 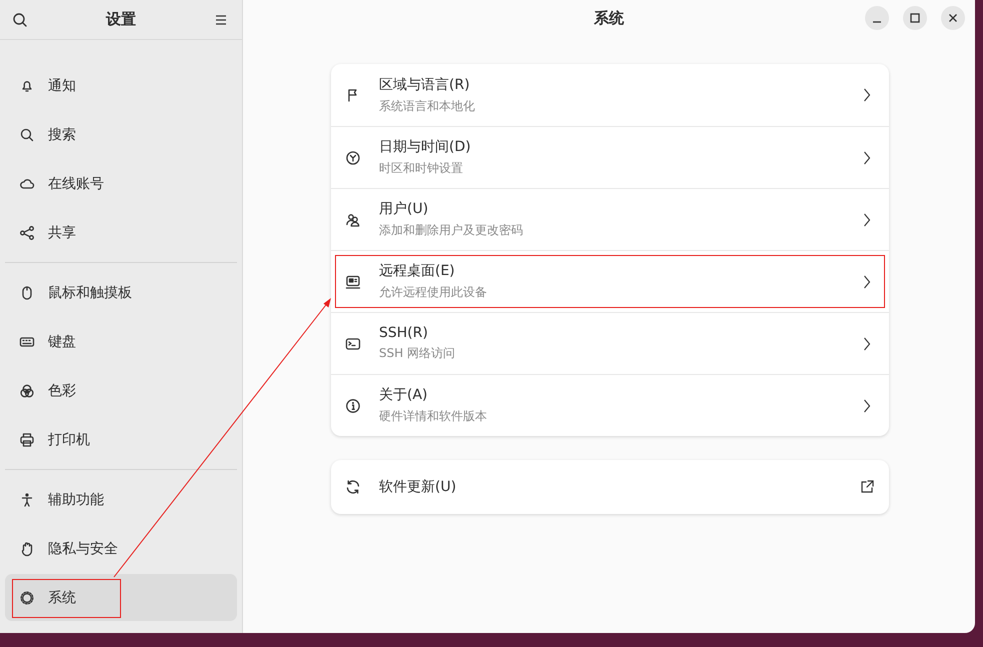 What do you see at coordinates (27, 500) in the screenshot?
I see `person-icon` at bounding box center [27, 500].